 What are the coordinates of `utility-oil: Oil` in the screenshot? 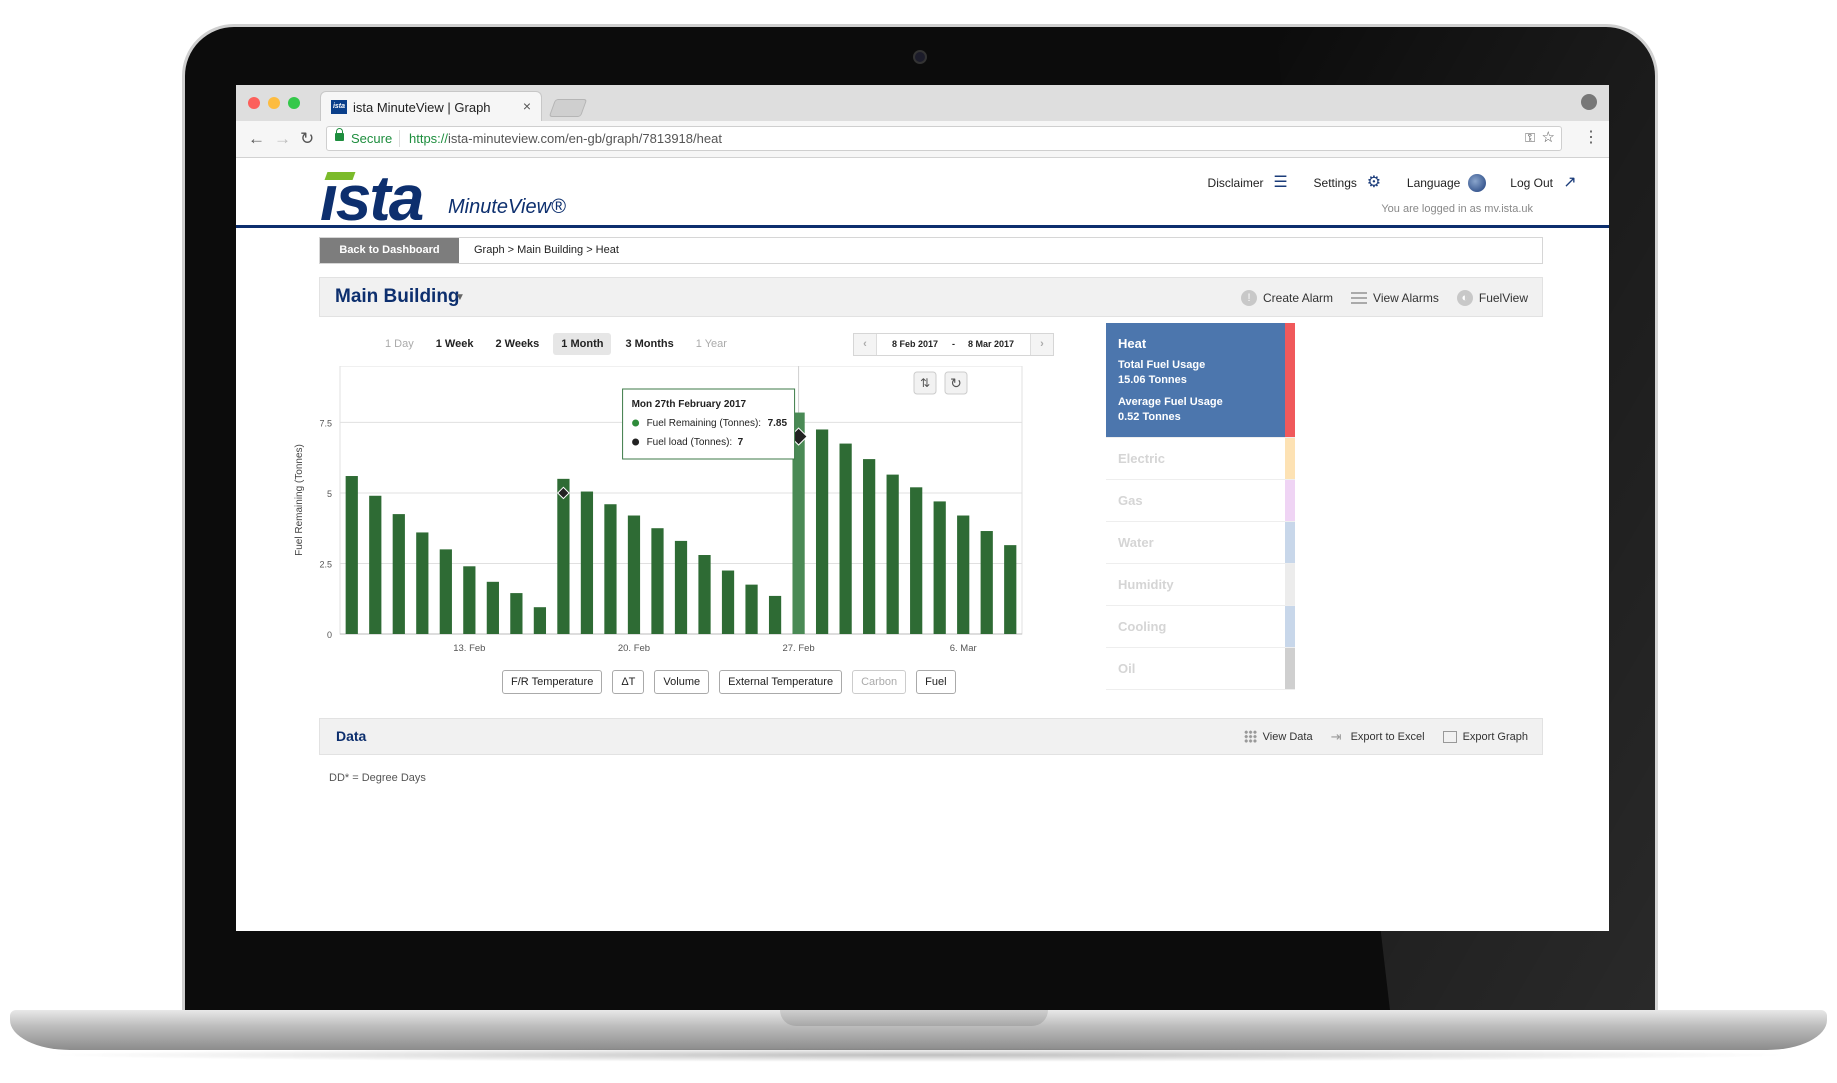 It's located at (1200, 669).